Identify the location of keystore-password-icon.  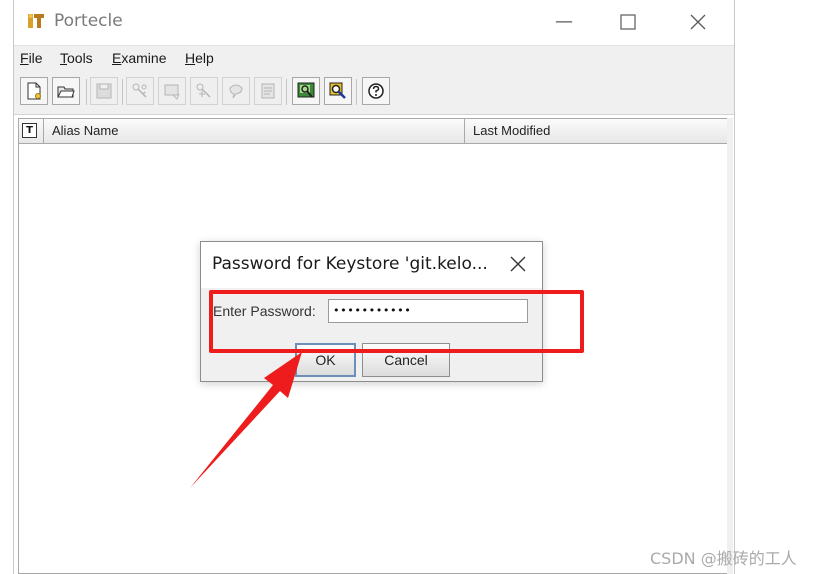
(236, 91).